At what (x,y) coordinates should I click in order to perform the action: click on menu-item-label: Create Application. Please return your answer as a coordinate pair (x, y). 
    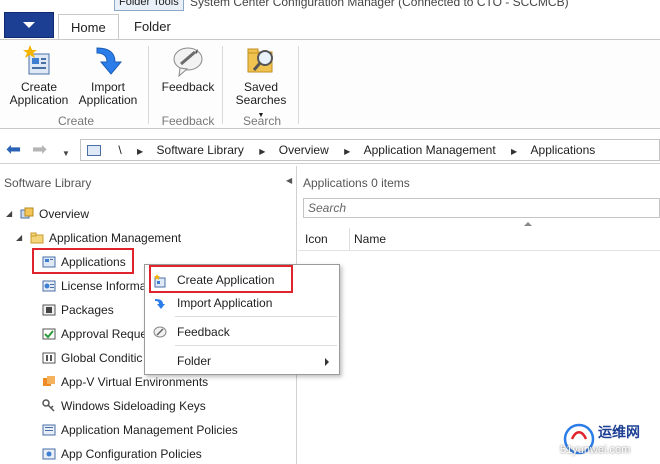
    Looking at the image, I should click on (226, 280).